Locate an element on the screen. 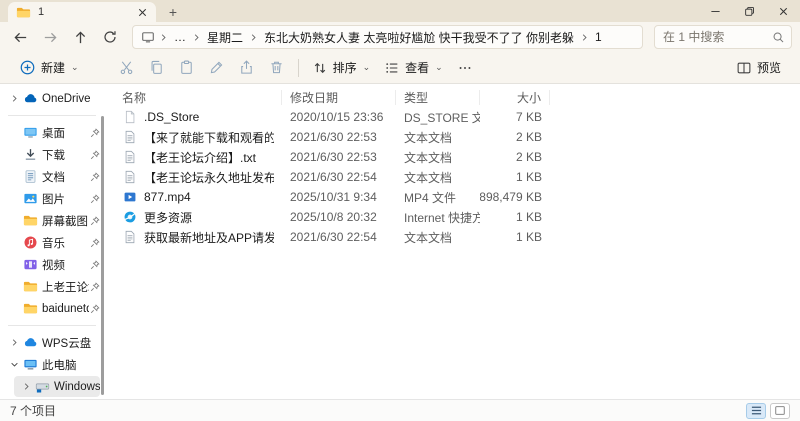 Image resolution: width=800 pixels, height=421 pixels. search-box is located at coordinates (723, 37).